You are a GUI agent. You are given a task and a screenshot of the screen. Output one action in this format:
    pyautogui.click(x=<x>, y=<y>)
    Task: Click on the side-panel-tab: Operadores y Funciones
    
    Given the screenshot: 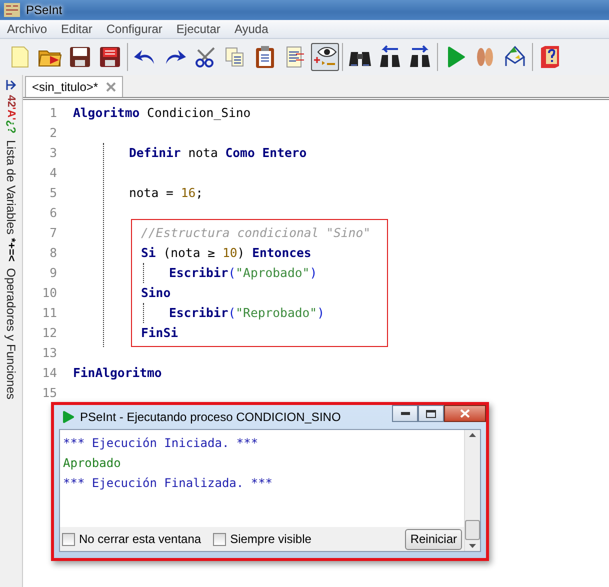 What is the action you would take?
    pyautogui.click(x=11, y=334)
    